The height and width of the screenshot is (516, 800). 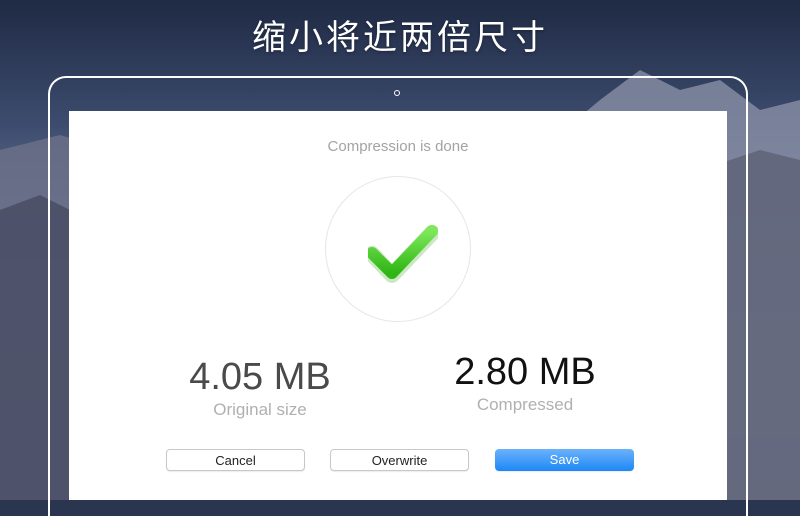 What do you see at coordinates (399, 460) in the screenshot?
I see `overwrite-button: Overwrite` at bounding box center [399, 460].